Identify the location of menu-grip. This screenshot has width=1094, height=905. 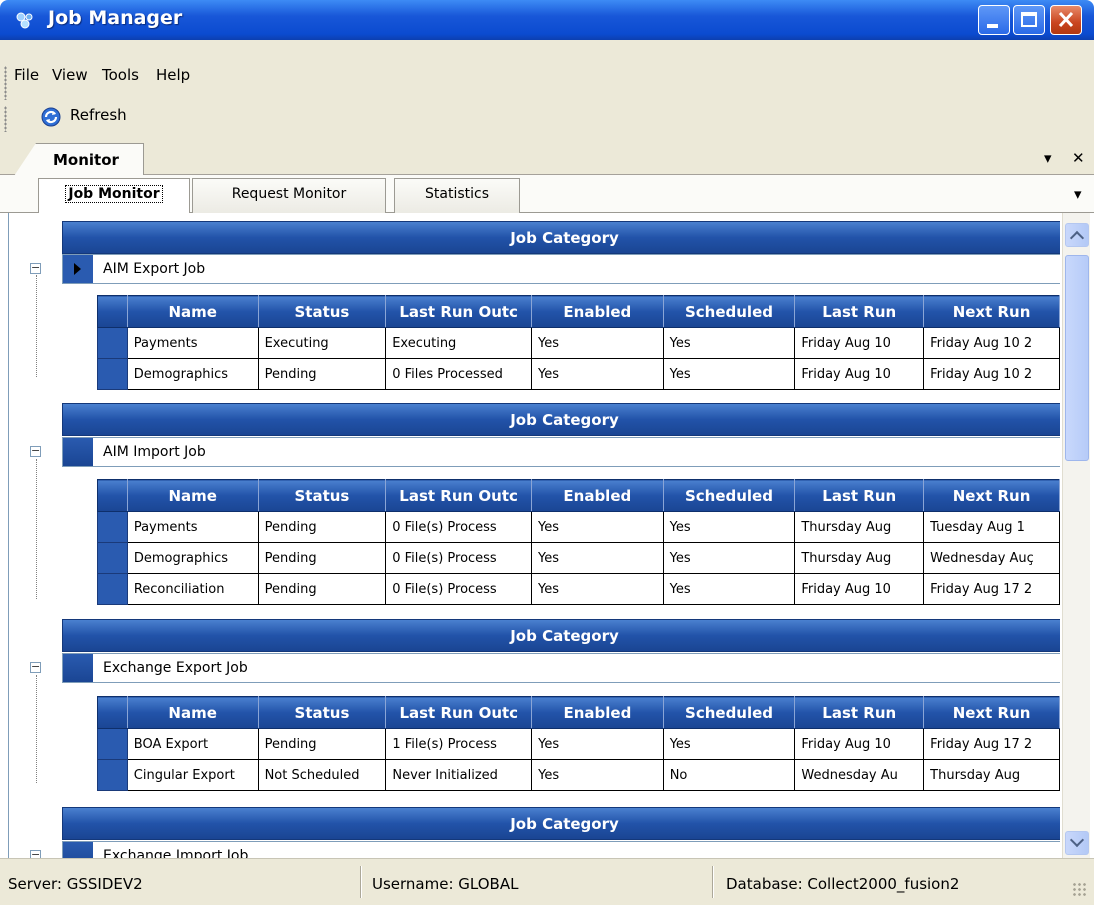
(5, 83).